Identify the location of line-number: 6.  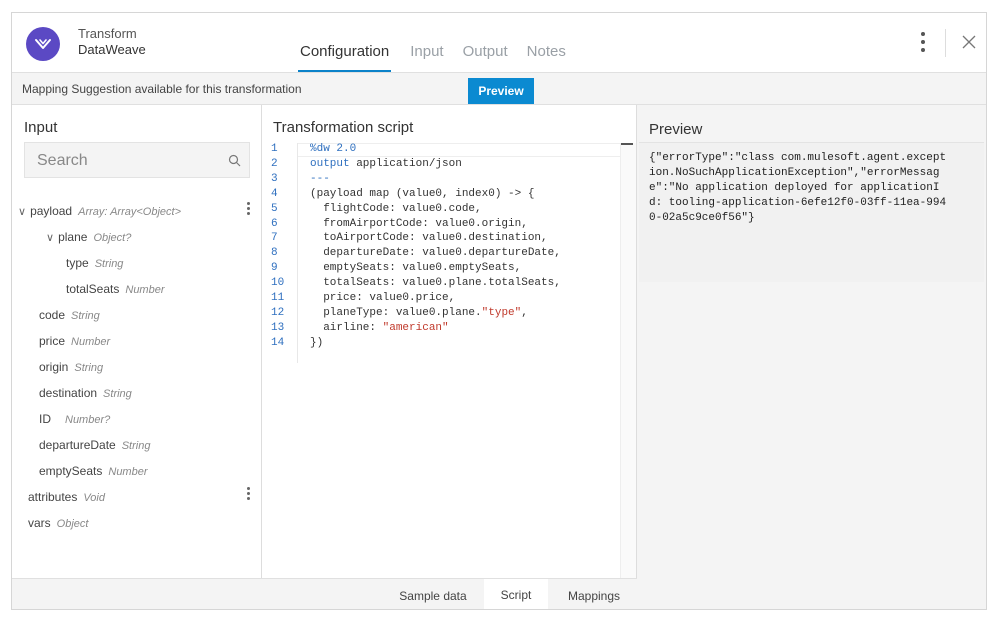
(274, 223).